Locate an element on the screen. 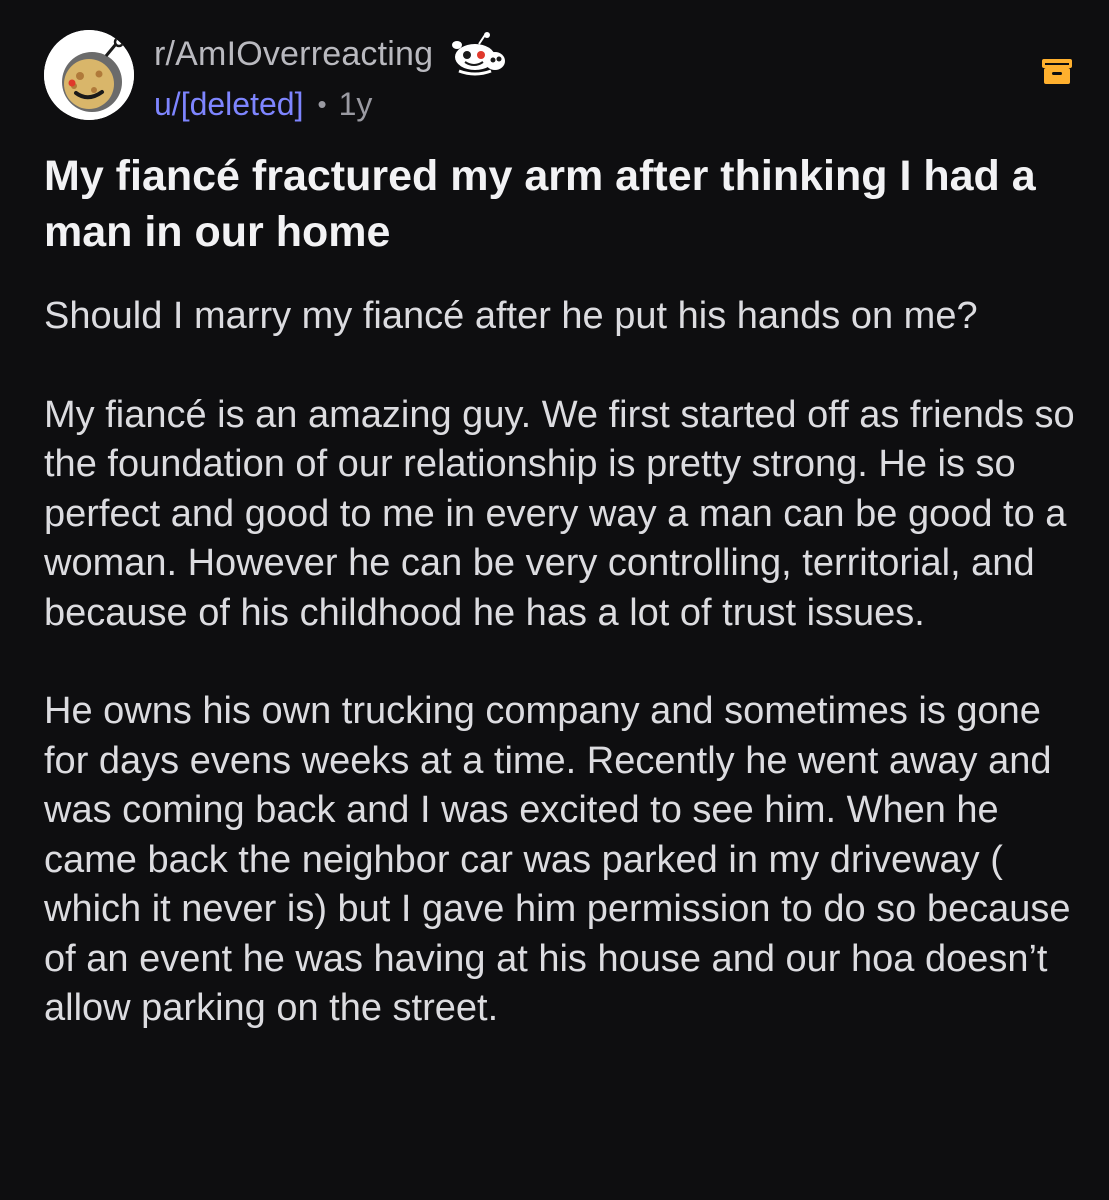 Image resolution: width=1109 pixels, height=1200 pixels. archive-box-icon is located at coordinates (1057, 71).